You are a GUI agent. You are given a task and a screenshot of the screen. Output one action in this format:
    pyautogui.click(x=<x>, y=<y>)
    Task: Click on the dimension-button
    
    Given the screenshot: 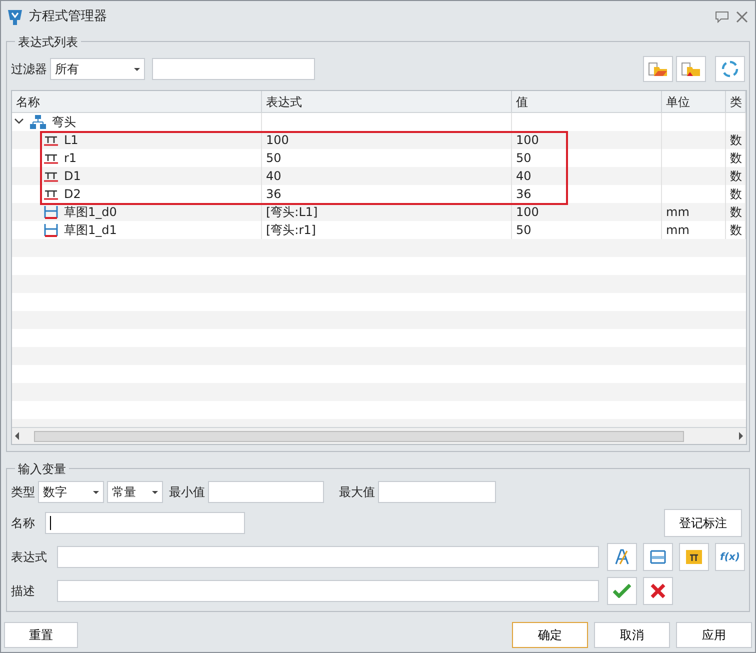 What is the action you would take?
    pyautogui.click(x=658, y=557)
    